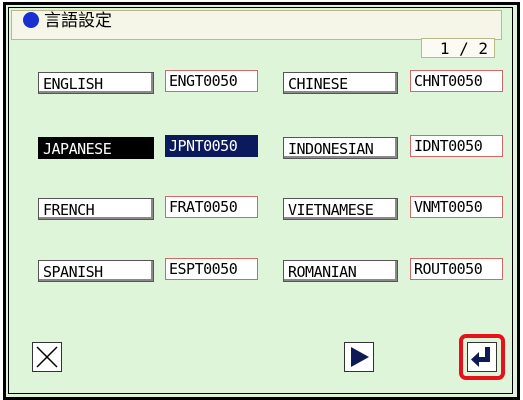 The image size is (523, 400). Describe the element at coordinates (340, 209) in the screenshot. I see `language-button-vietnamese: VIETNAMESE` at that location.